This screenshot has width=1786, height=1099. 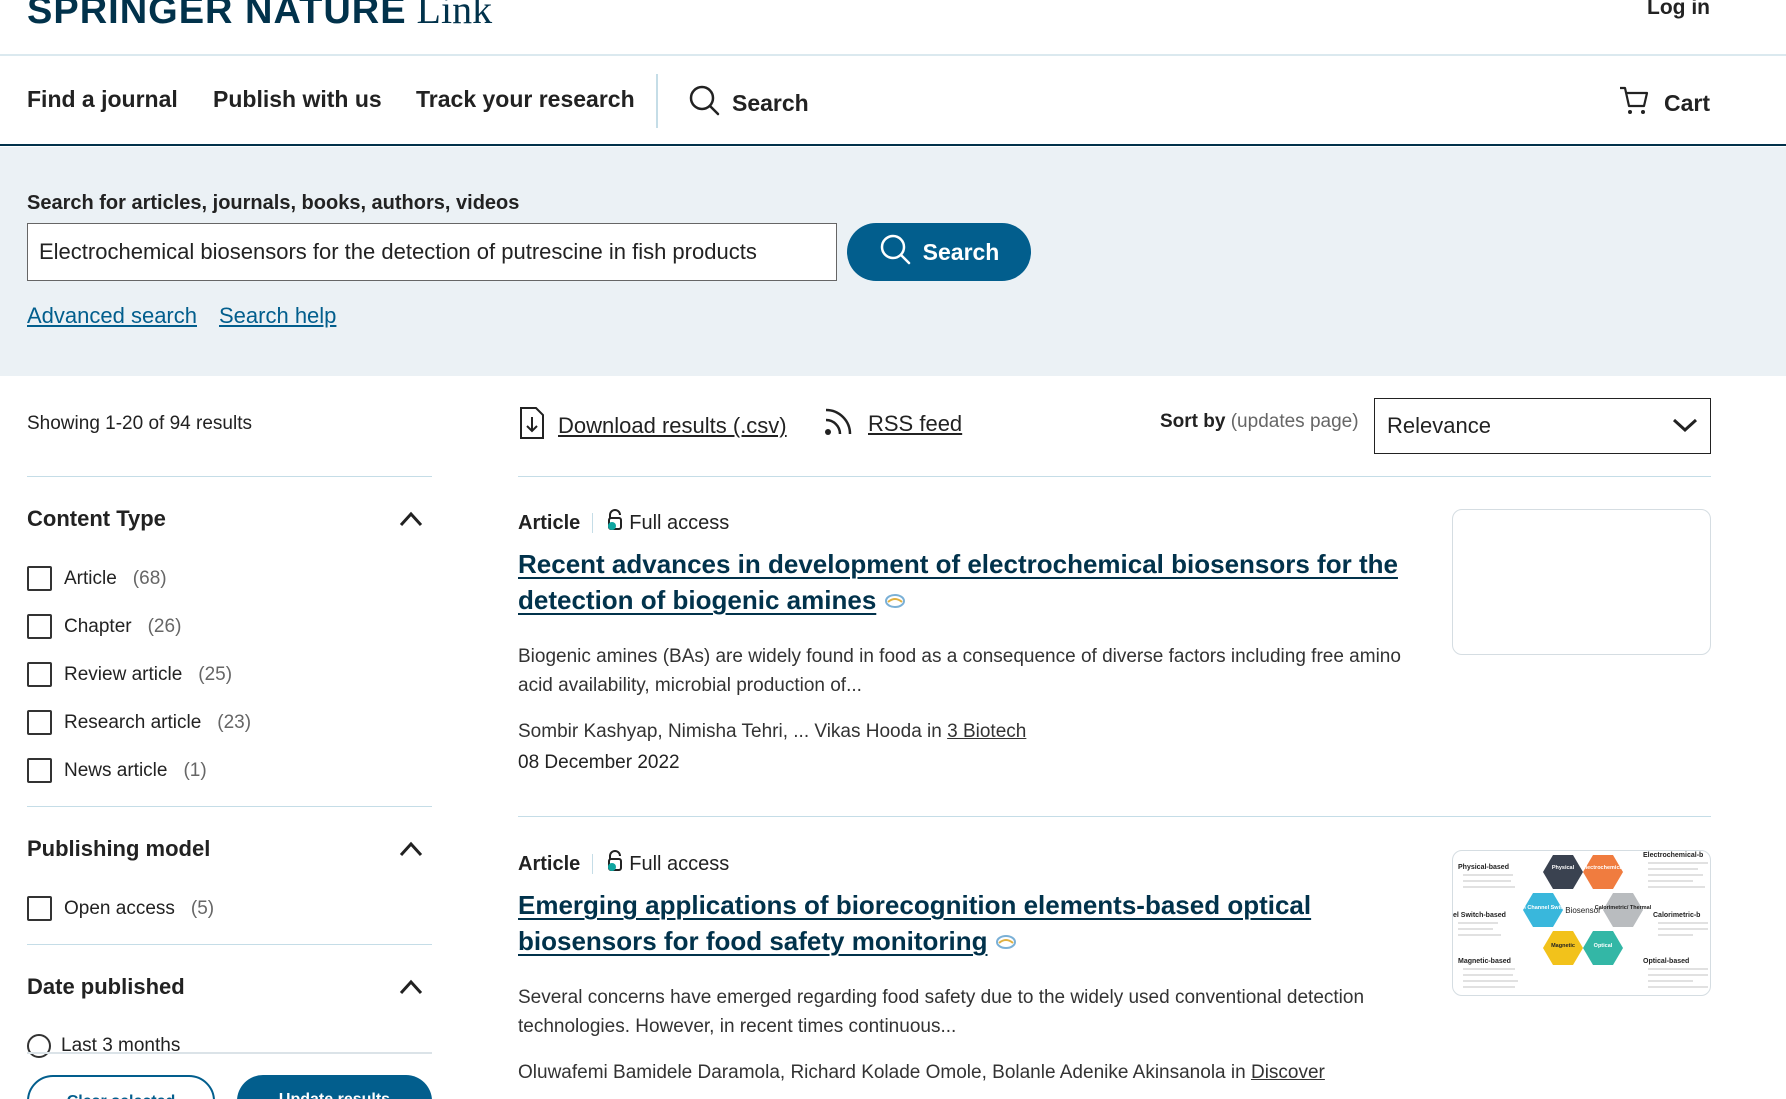 What do you see at coordinates (1581, 582) in the screenshot?
I see `result-thumbnail` at bounding box center [1581, 582].